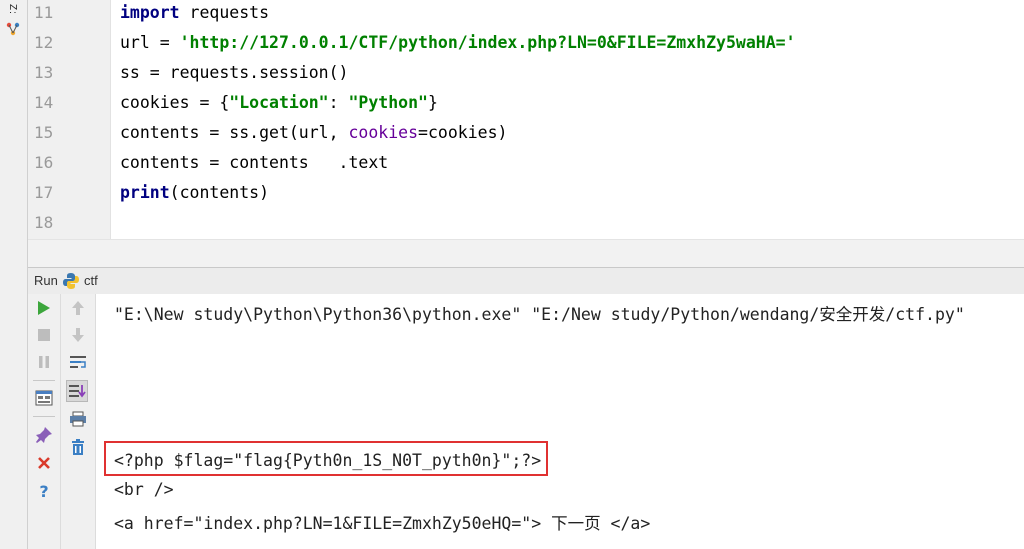  Describe the element at coordinates (526, 281) in the screenshot. I see `run-panel-header: Run ctf` at that location.